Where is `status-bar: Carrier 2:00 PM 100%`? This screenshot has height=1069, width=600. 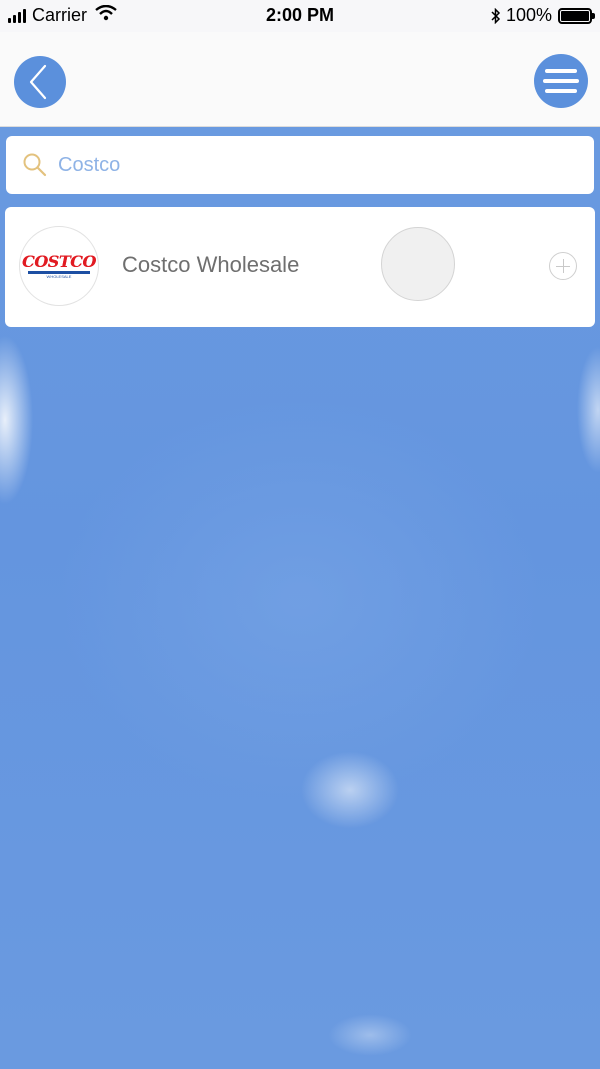
status-bar: Carrier 2:00 PM 100% is located at coordinates (300, 16).